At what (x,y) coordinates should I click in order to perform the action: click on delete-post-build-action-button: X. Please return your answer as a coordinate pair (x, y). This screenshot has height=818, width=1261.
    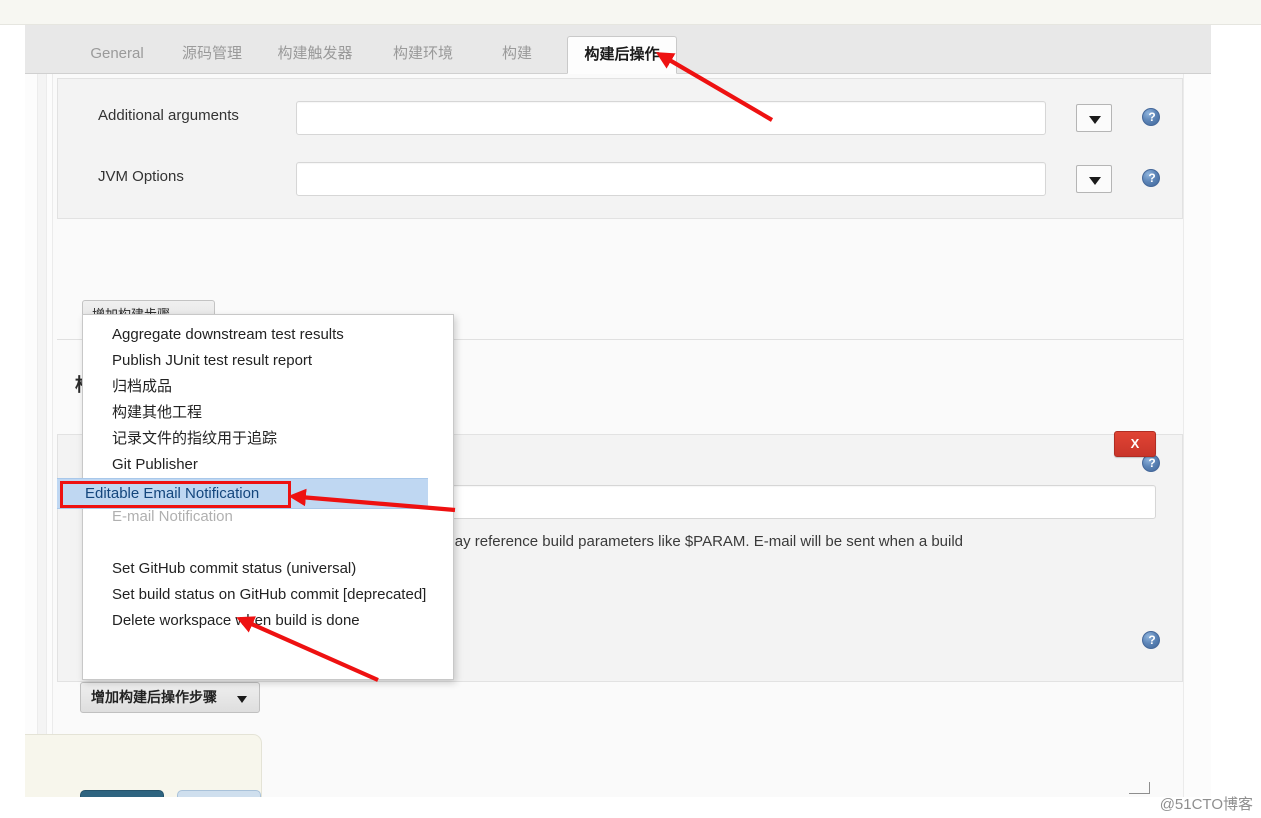
    Looking at the image, I should click on (1135, 444).